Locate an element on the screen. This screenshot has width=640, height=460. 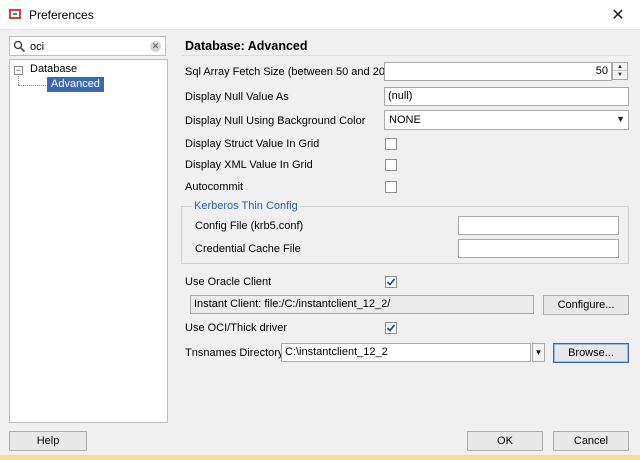
taskbar-strip is located at coordinates (320, 457).